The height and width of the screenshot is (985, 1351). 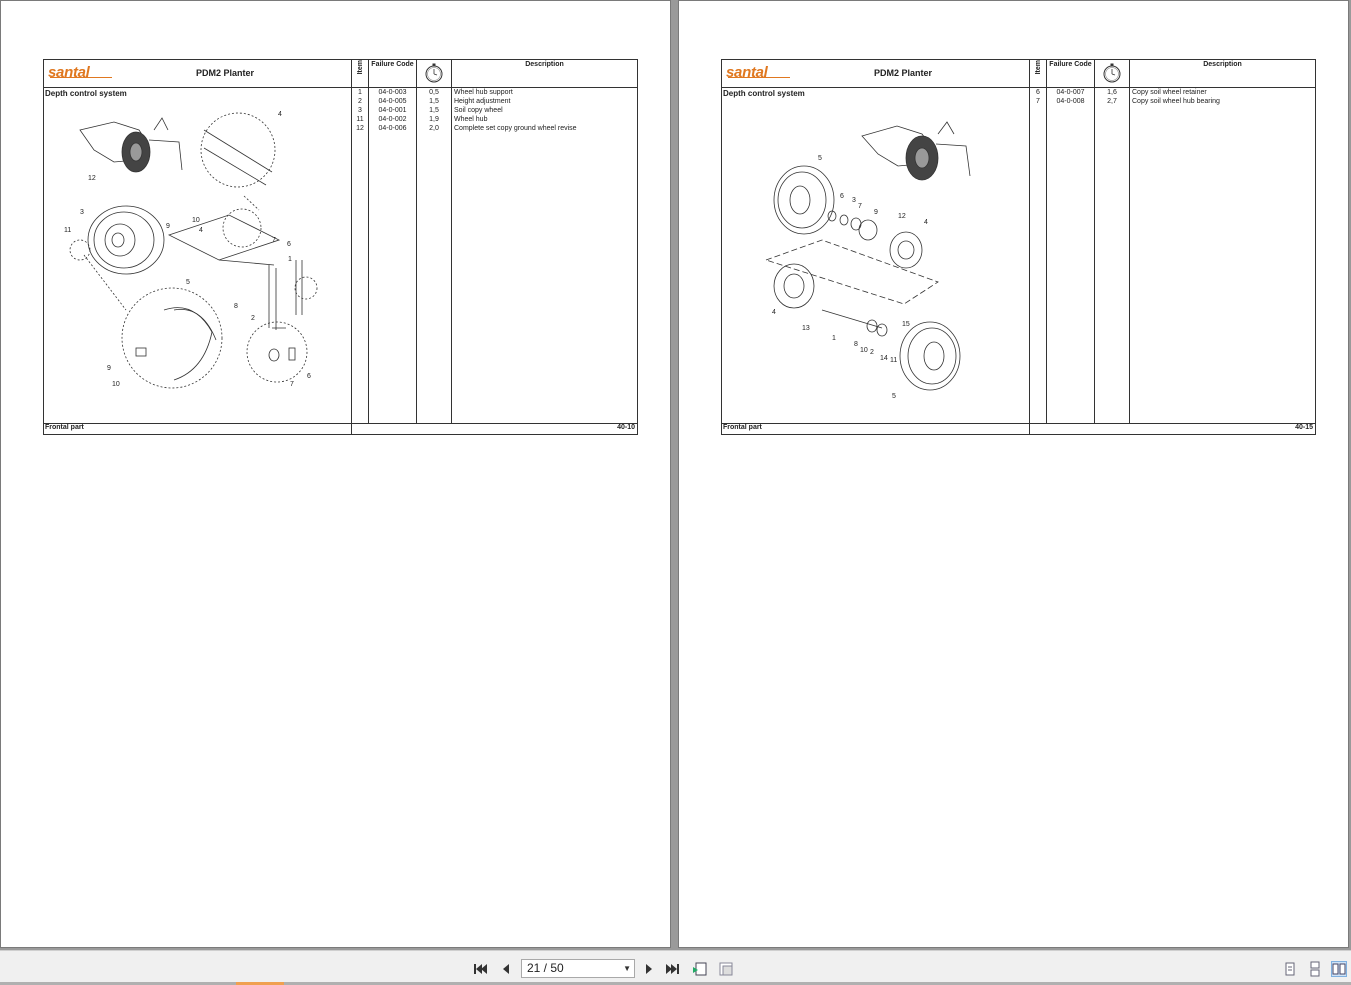 I want to click on single-page-icon, so click(x=1290, y=969).